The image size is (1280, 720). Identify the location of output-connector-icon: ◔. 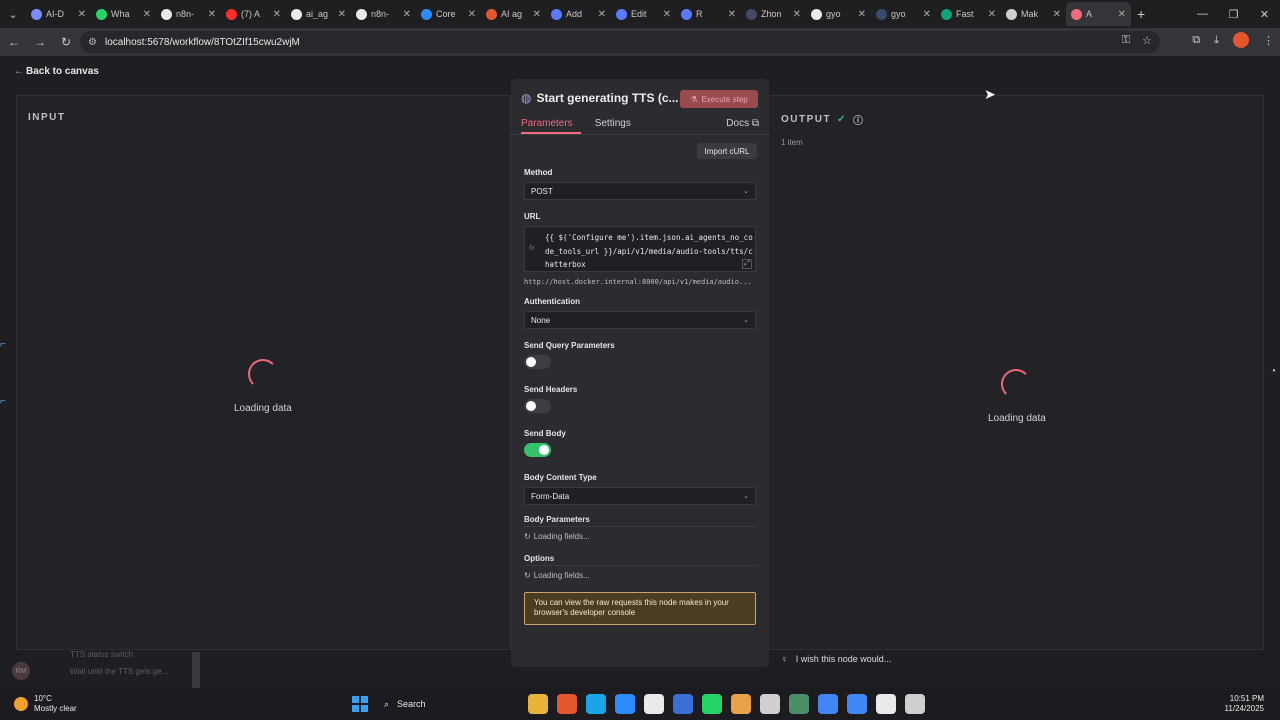
(1273, 371).